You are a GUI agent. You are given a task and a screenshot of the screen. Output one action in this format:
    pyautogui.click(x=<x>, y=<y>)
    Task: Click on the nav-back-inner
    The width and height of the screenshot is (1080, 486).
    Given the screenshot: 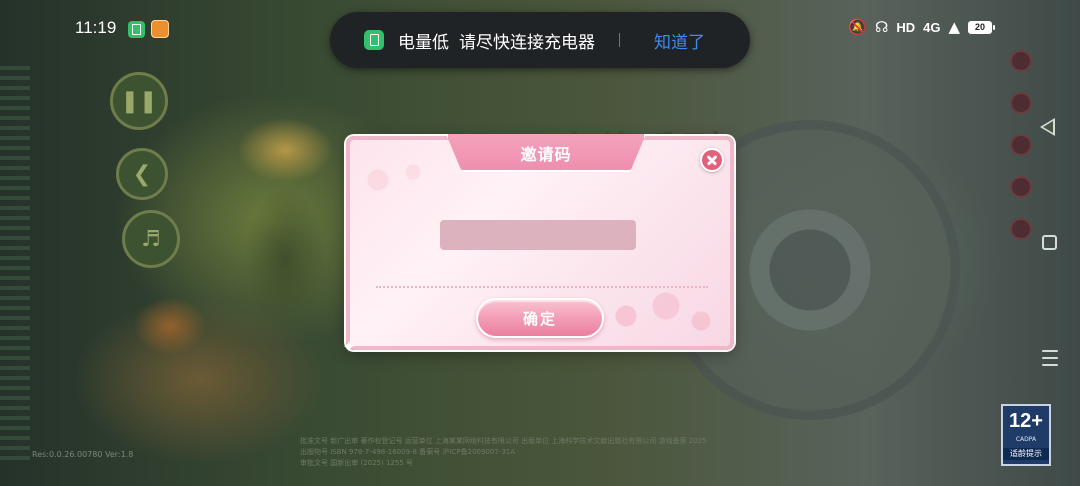 What is the action you would take?
    pyautogui.click(x=1048, y=127)
    